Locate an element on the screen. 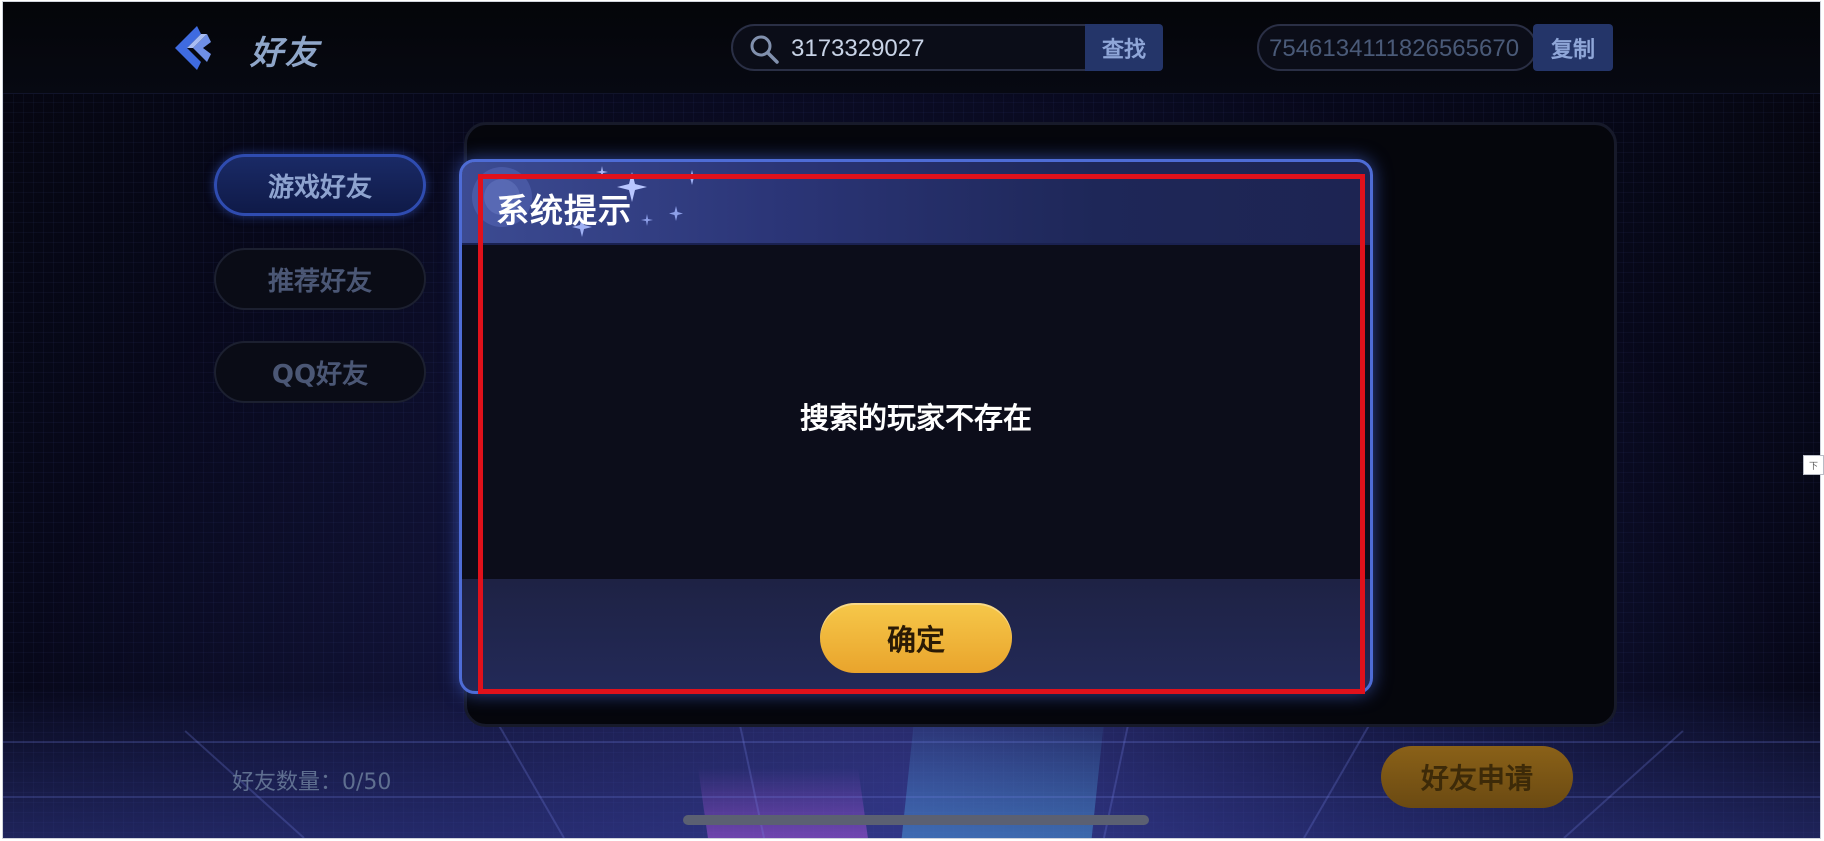  friend-count-label: 好友数量： is located at coordinates (287, 782).